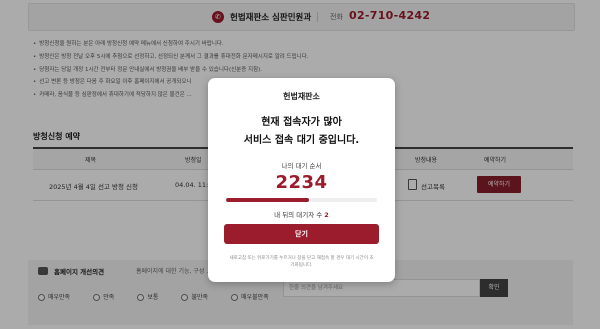 Image resolution: width=600 pixels, height=329 pixels. I want to click on queue-progress-bar, so click(301, 200).